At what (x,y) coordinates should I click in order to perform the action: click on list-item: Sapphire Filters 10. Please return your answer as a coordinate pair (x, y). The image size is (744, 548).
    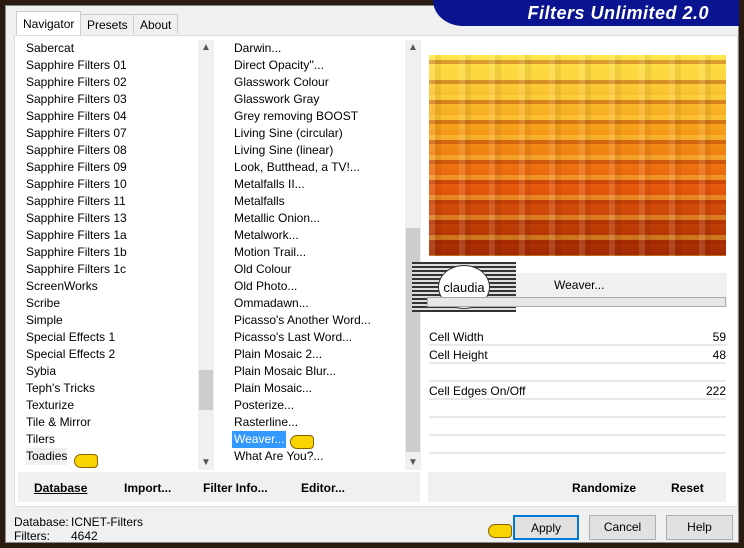
    Looking at the image, I should click on (76, 184).